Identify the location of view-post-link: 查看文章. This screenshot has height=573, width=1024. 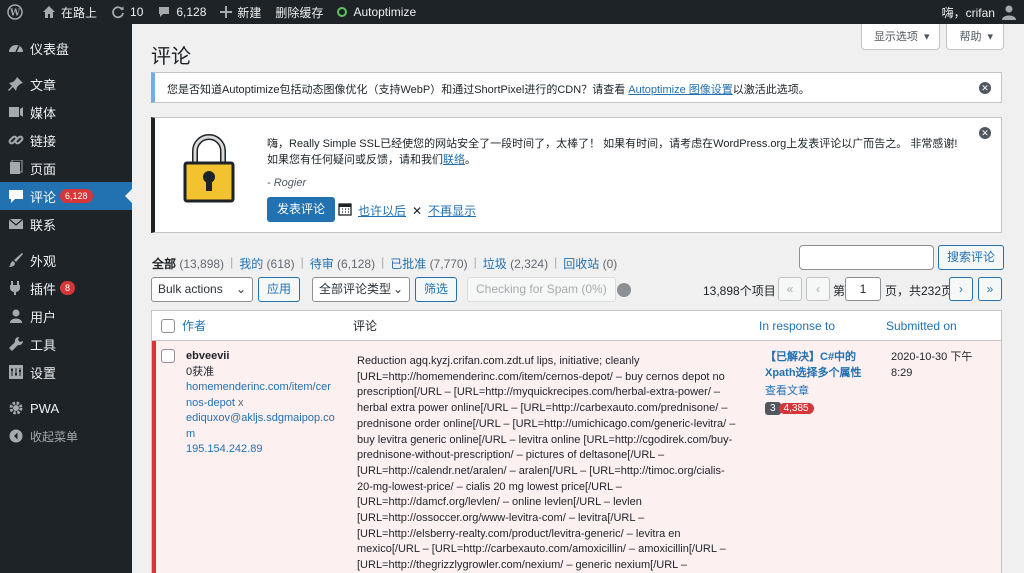
(820, 390).